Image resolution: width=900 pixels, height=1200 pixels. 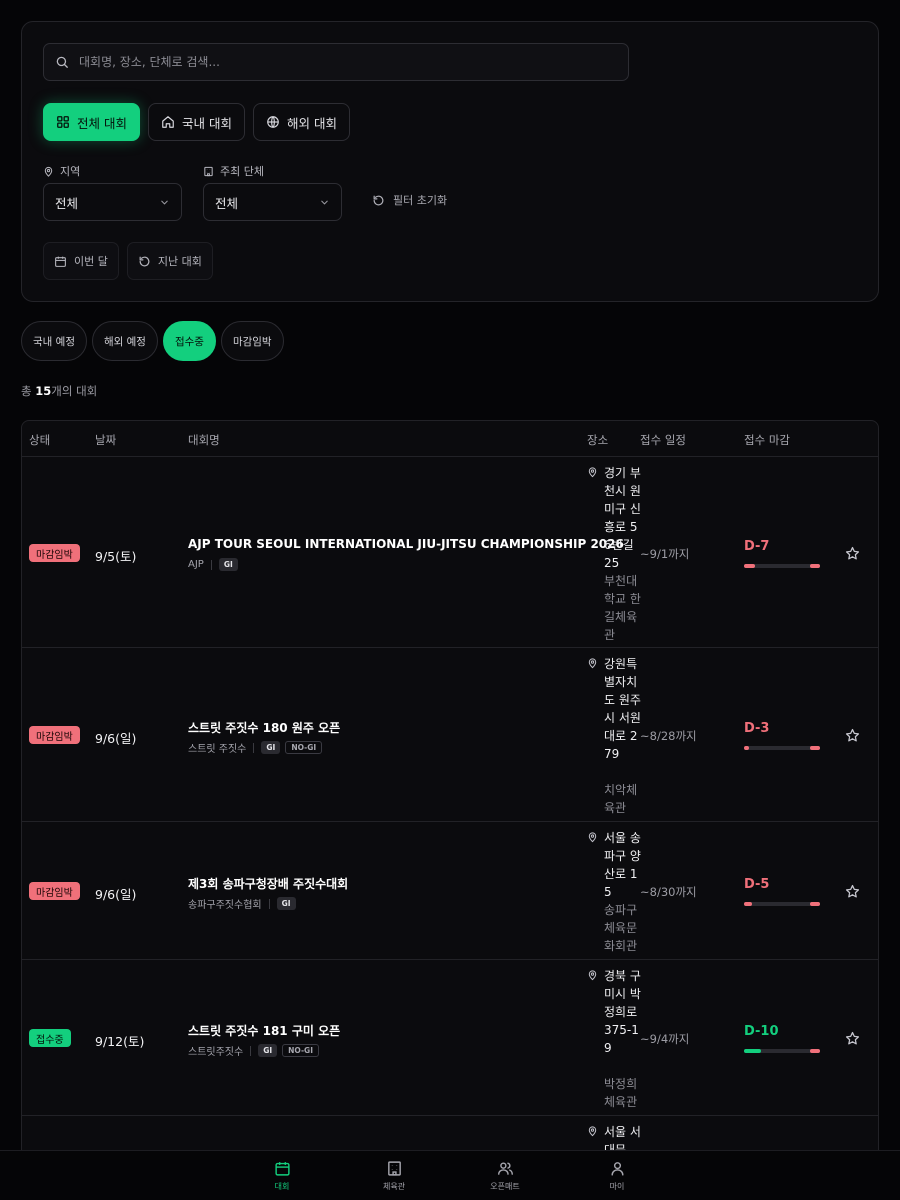 I want to click on event-venue: 경기 부천시 원미구 신흥로 56번길 25 부천대학교 한길체육관, so click(x=617, y=554).